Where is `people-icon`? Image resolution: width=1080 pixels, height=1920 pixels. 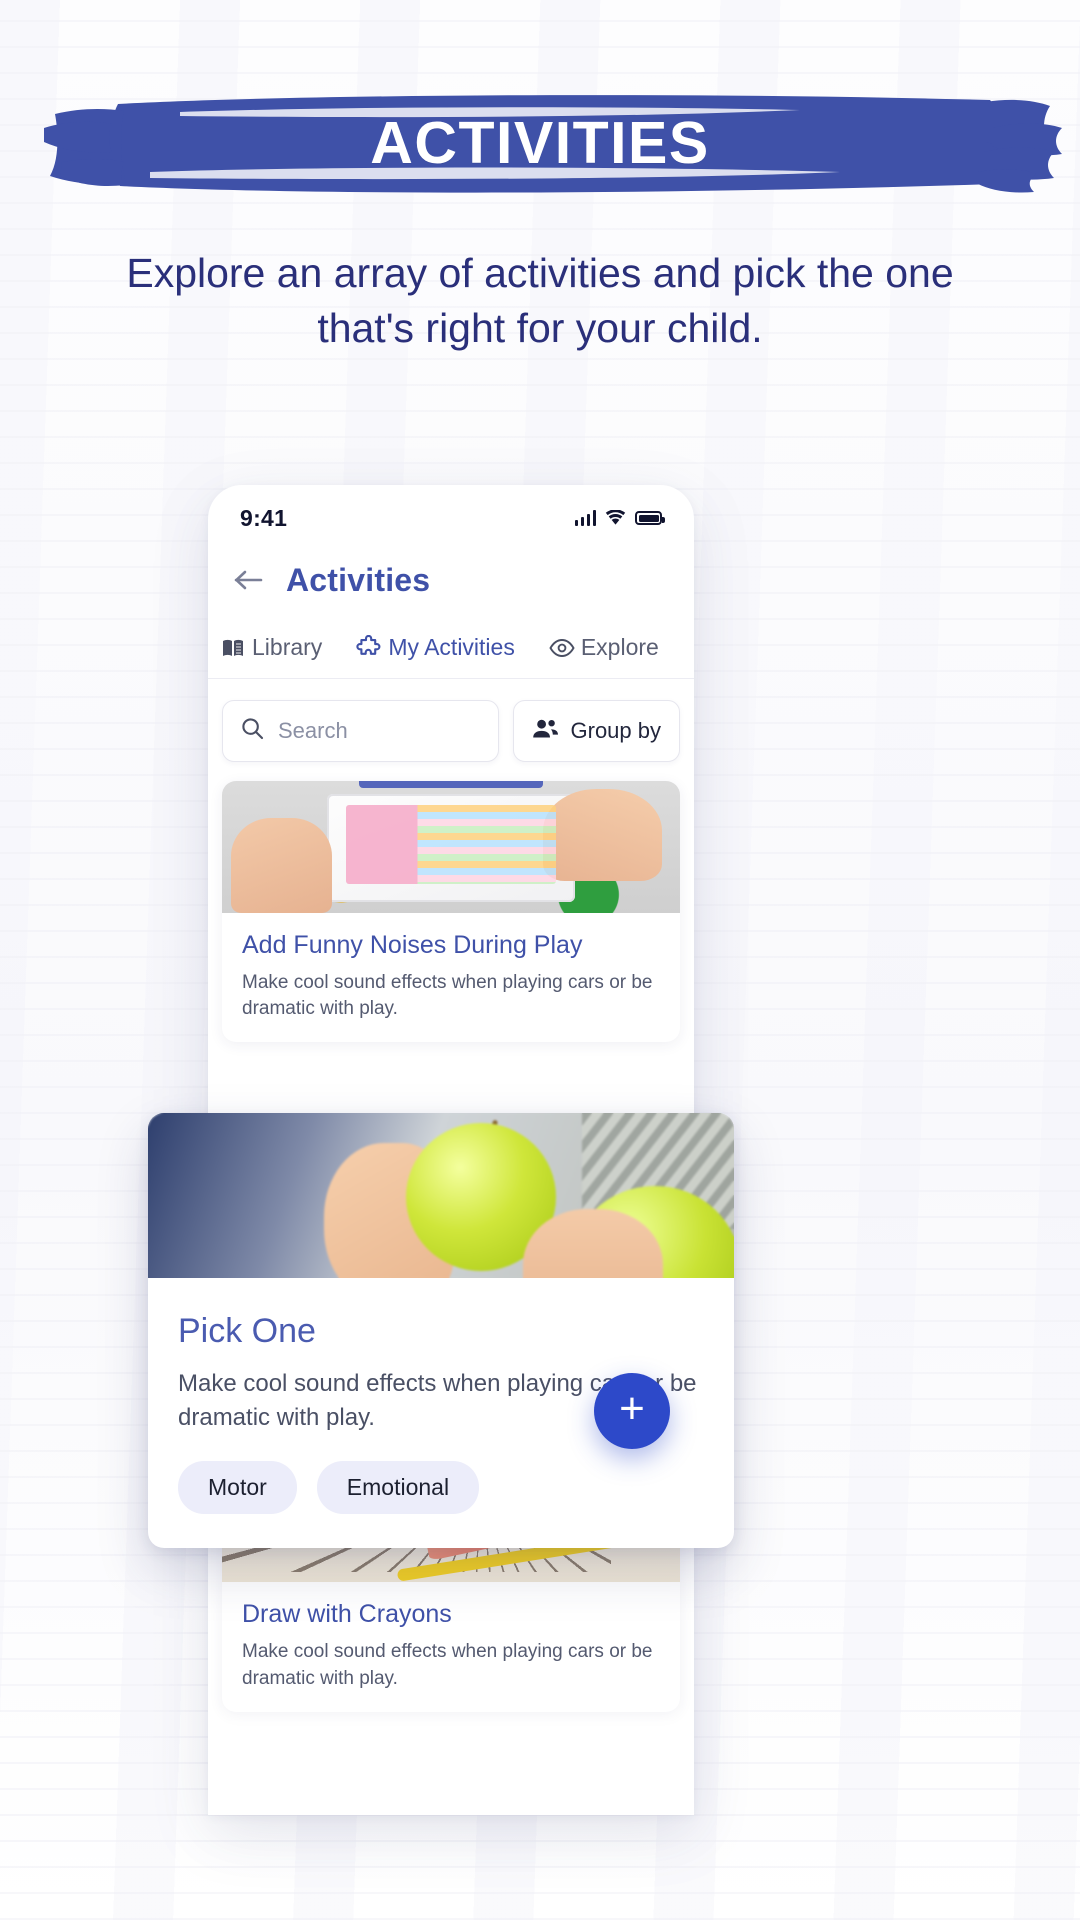
people-icon is located at coordinates (545, 731).